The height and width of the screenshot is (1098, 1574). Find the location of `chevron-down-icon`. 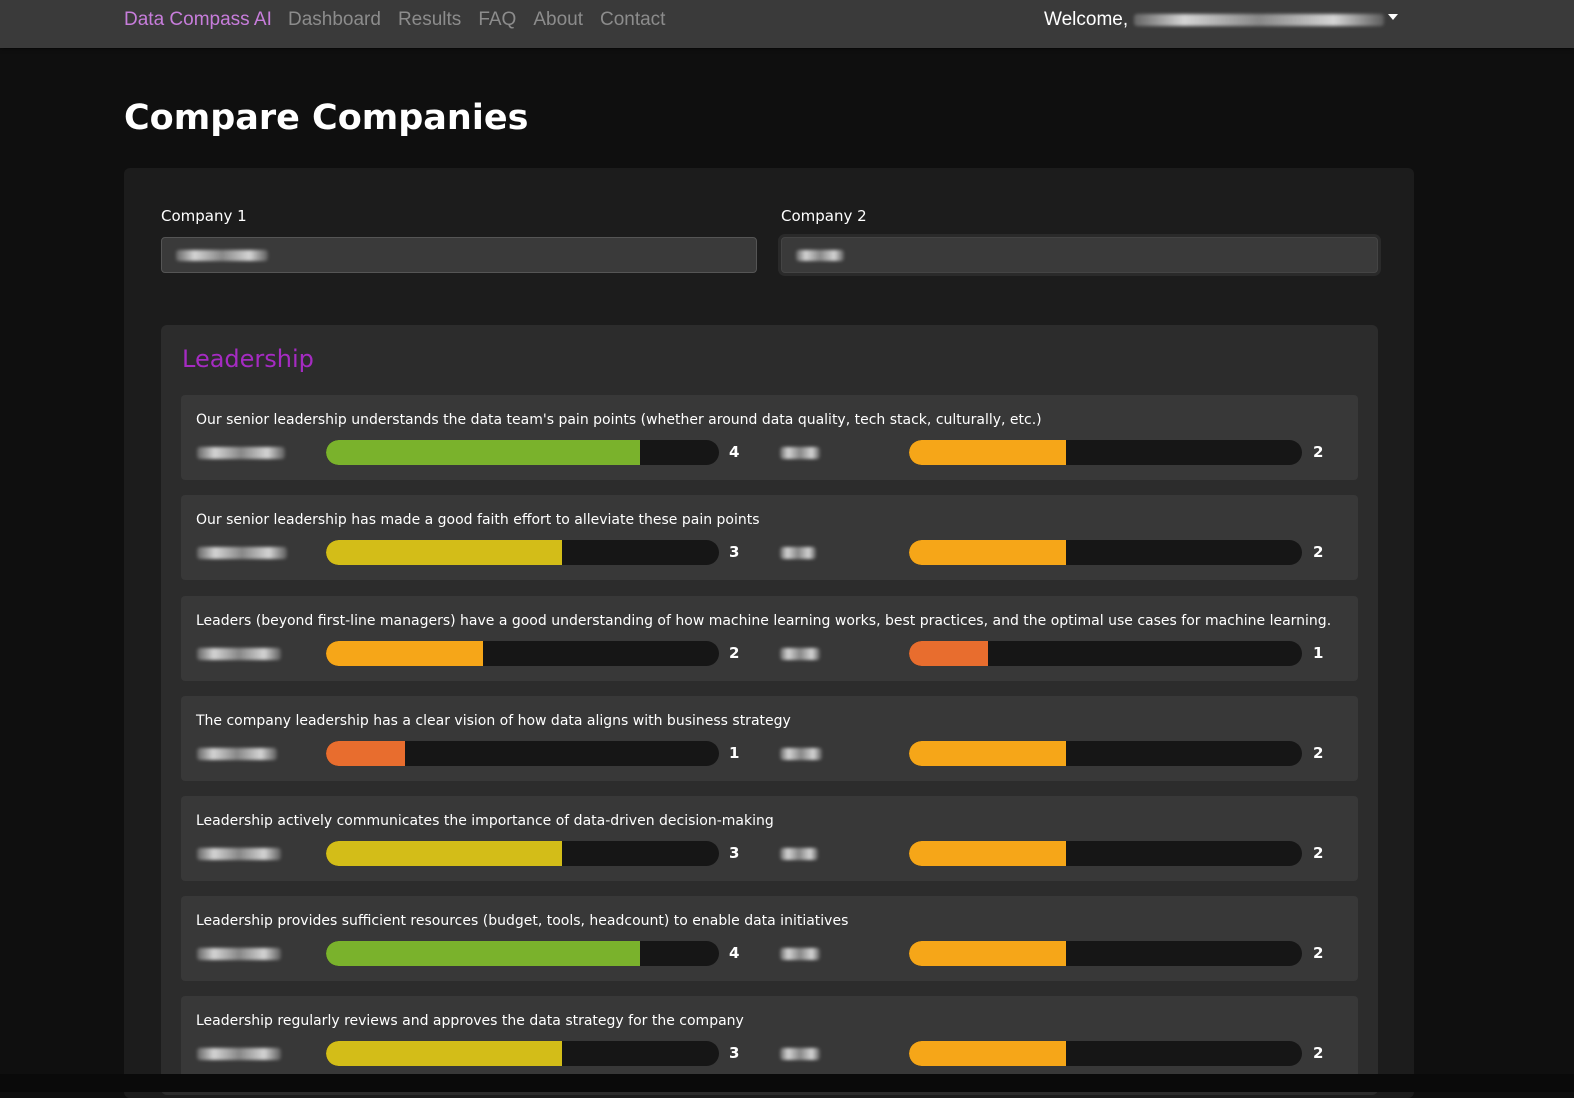

chevron-down-icon is located at coordinates (1393, 17).